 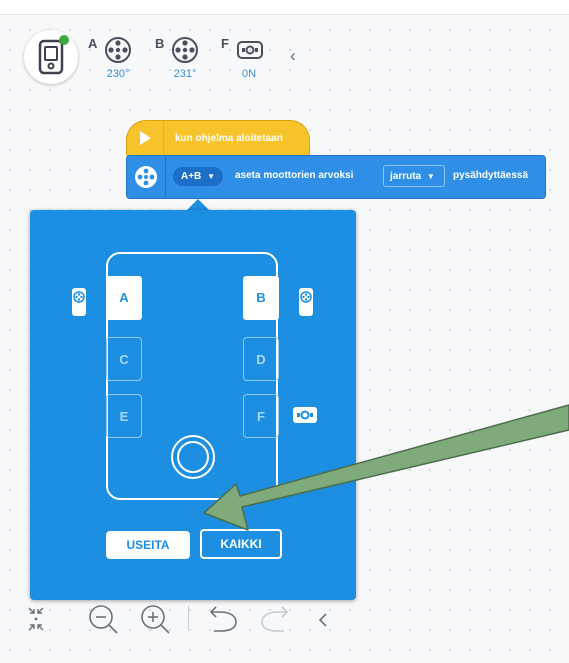 What do you see at coordinates (193, 457) in the screenshot?
I see `hub-center-button-icon` at bounding box center [193, 457].